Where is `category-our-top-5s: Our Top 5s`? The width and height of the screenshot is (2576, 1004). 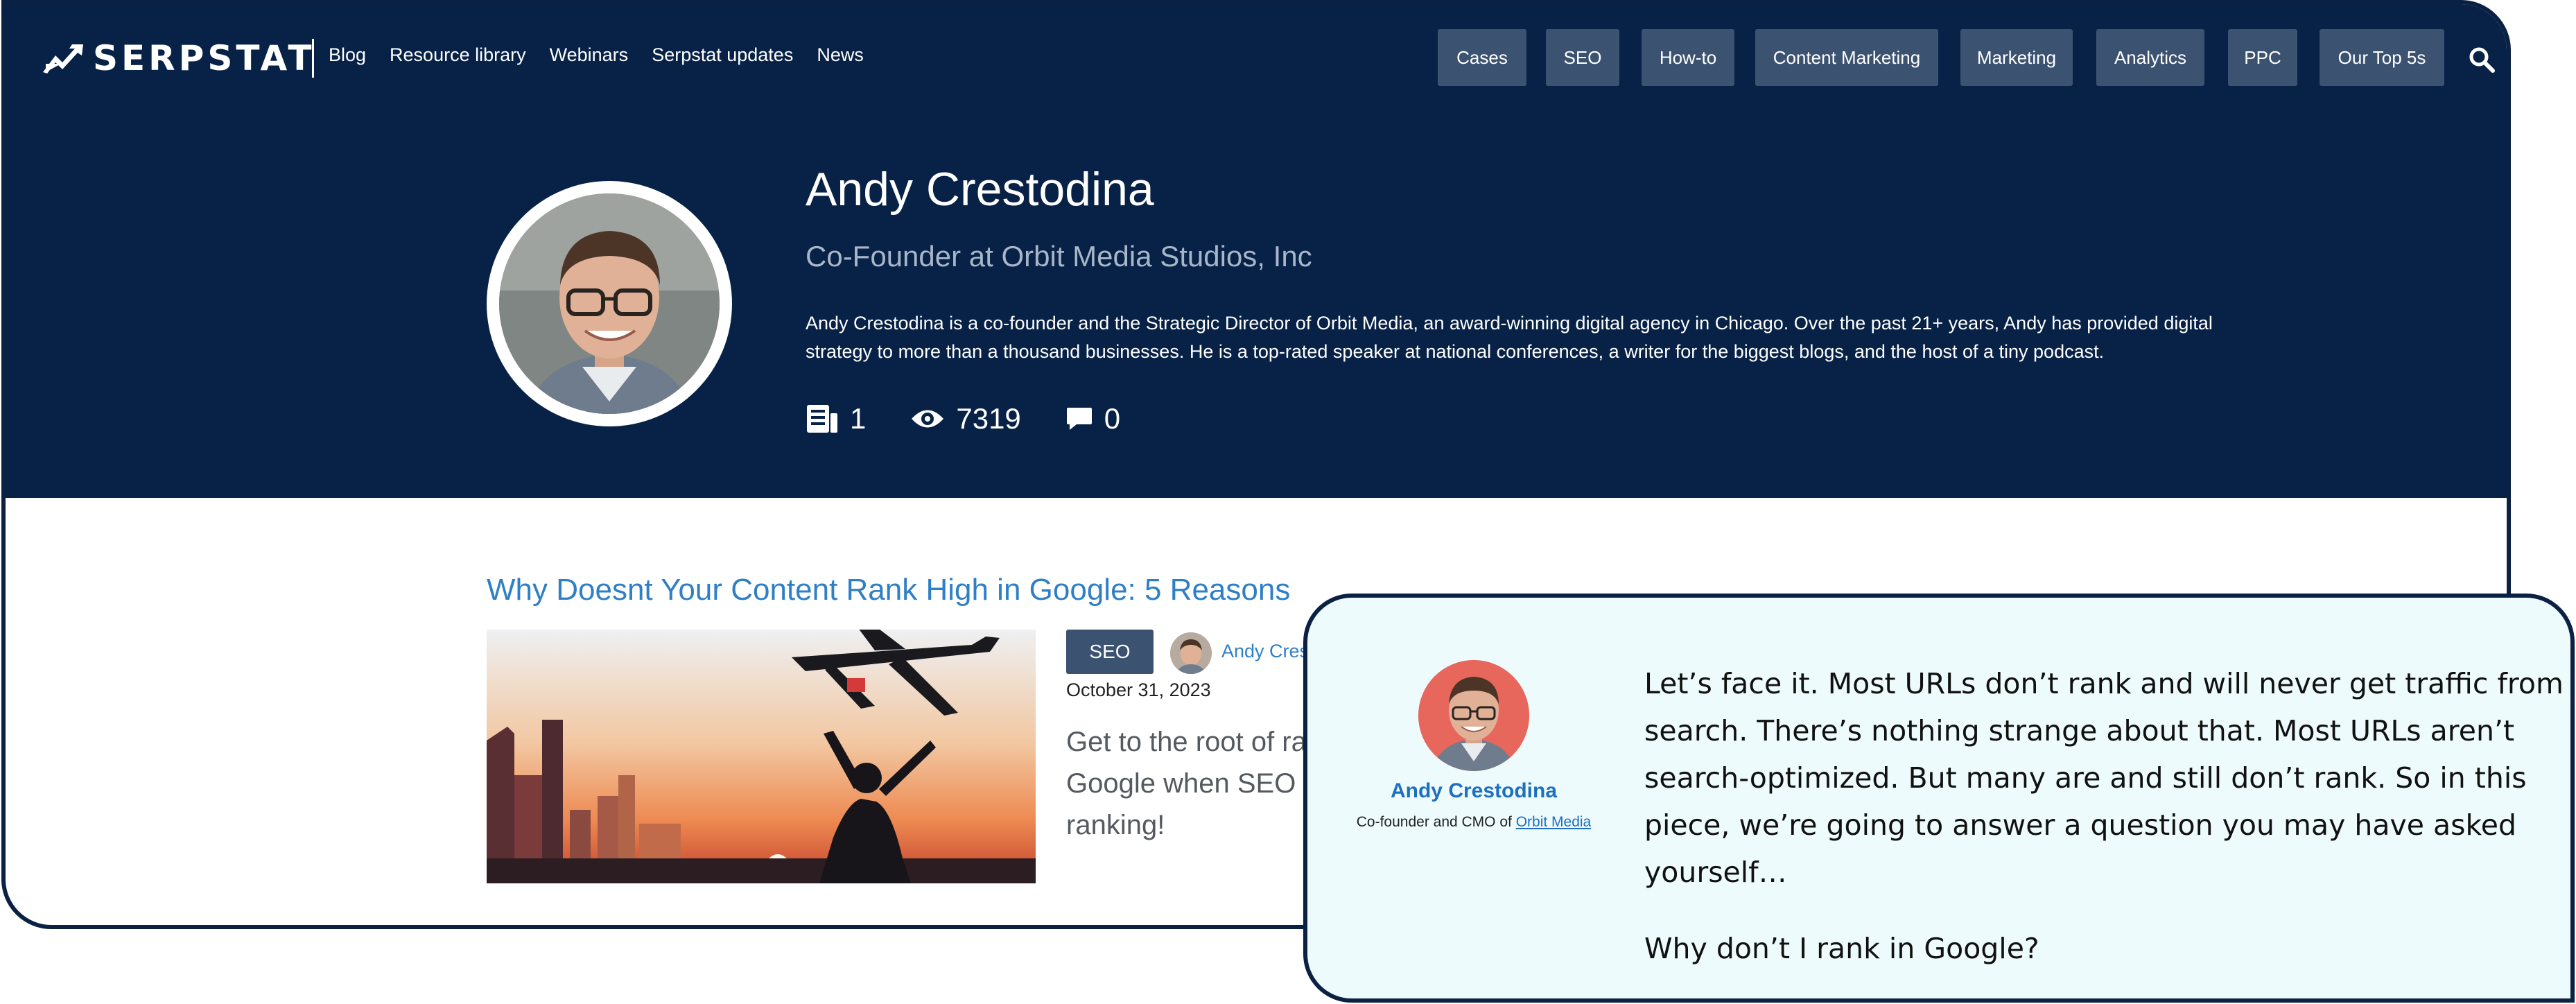 category-our-top-5s: Our Top 5s is located at coordinates (2382, 57).